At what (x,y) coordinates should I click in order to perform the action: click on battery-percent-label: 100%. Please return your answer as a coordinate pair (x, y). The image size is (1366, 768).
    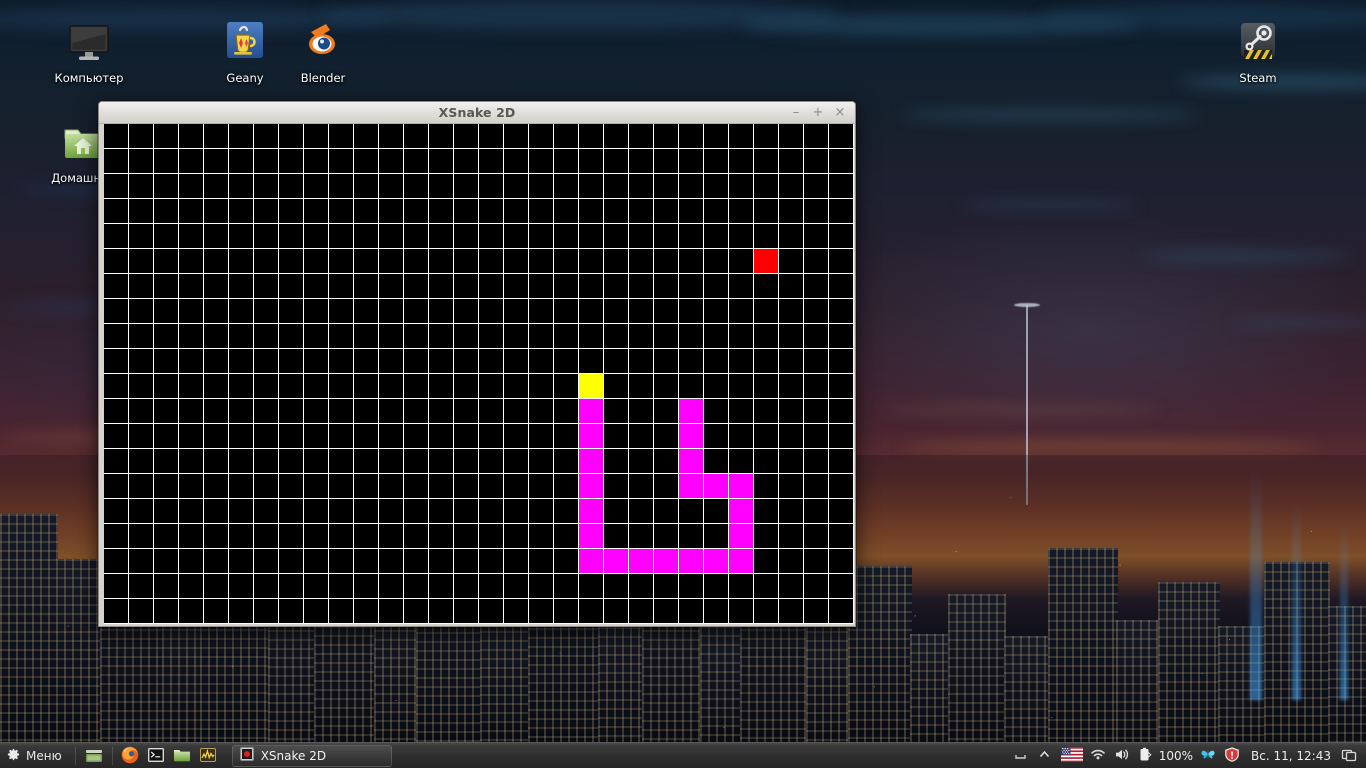
    Looking at the image, I should click on (1176, 755).